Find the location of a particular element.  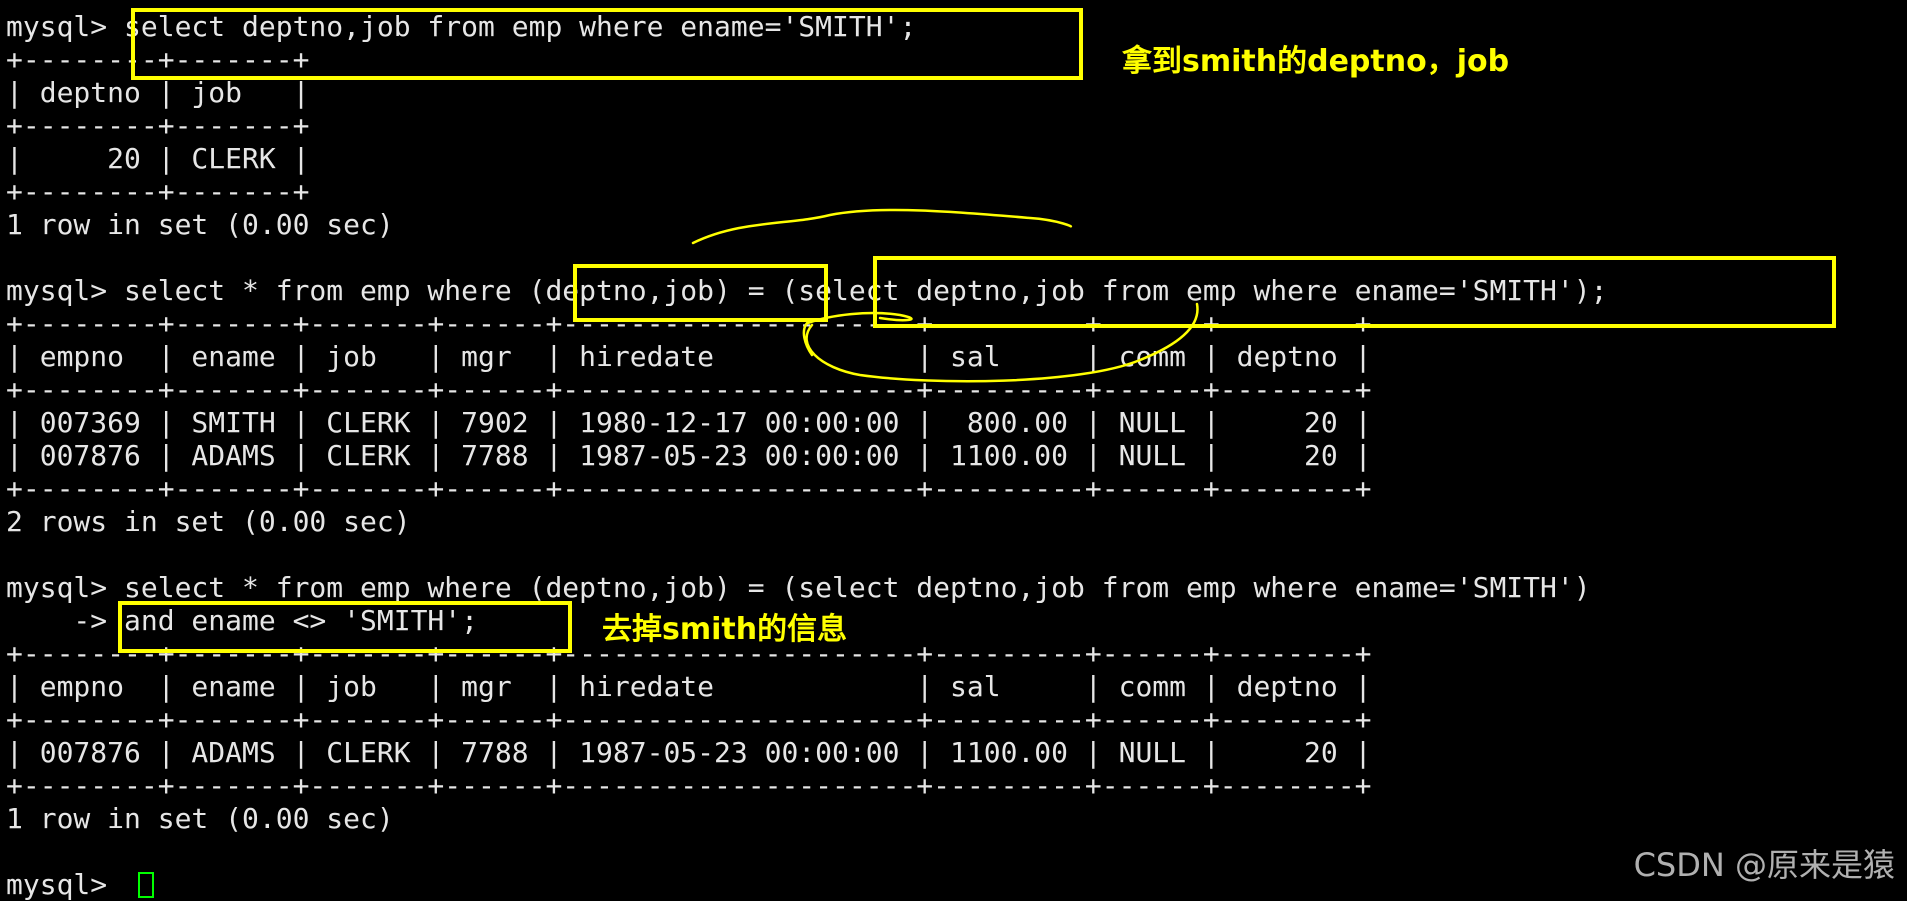

annotation-note-get-deptno-job: 拿到smith的deptno，job is located at coordinates (1316, 61).